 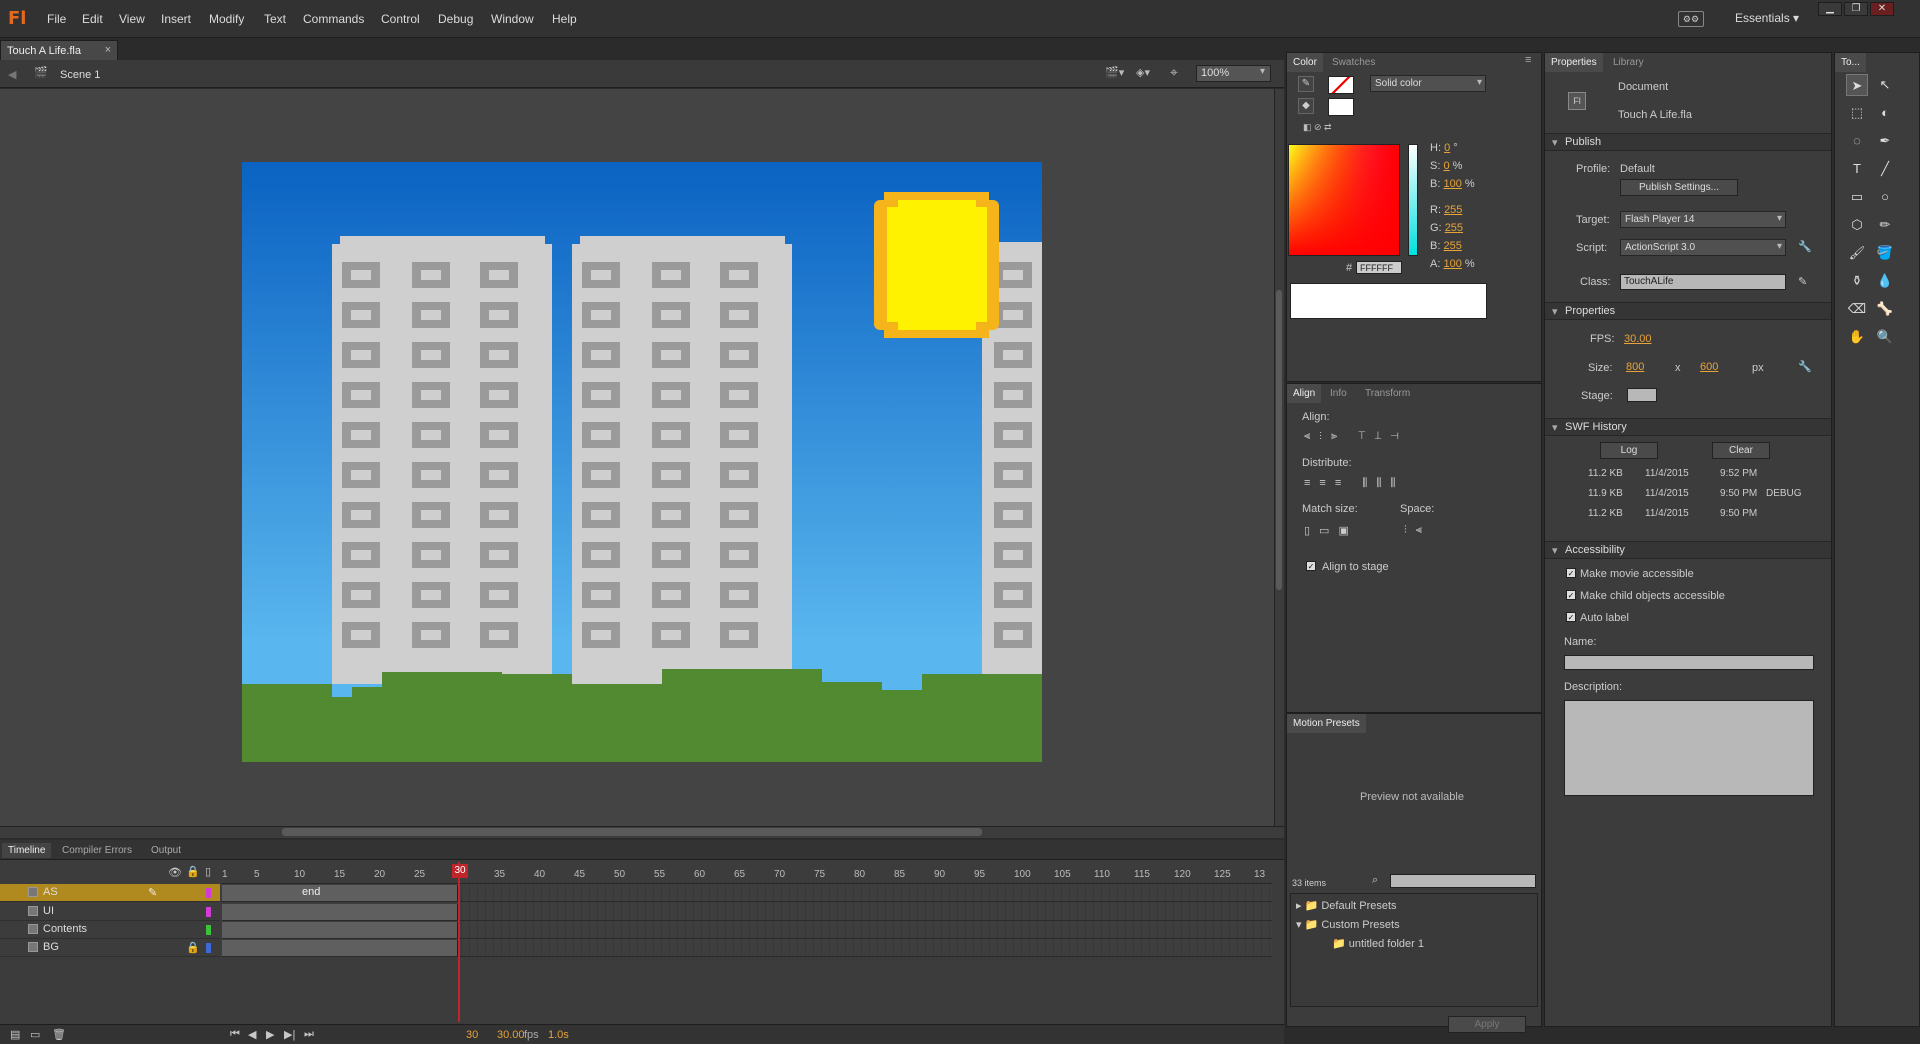 I want to click on playhead, so click(x=459, y=942).